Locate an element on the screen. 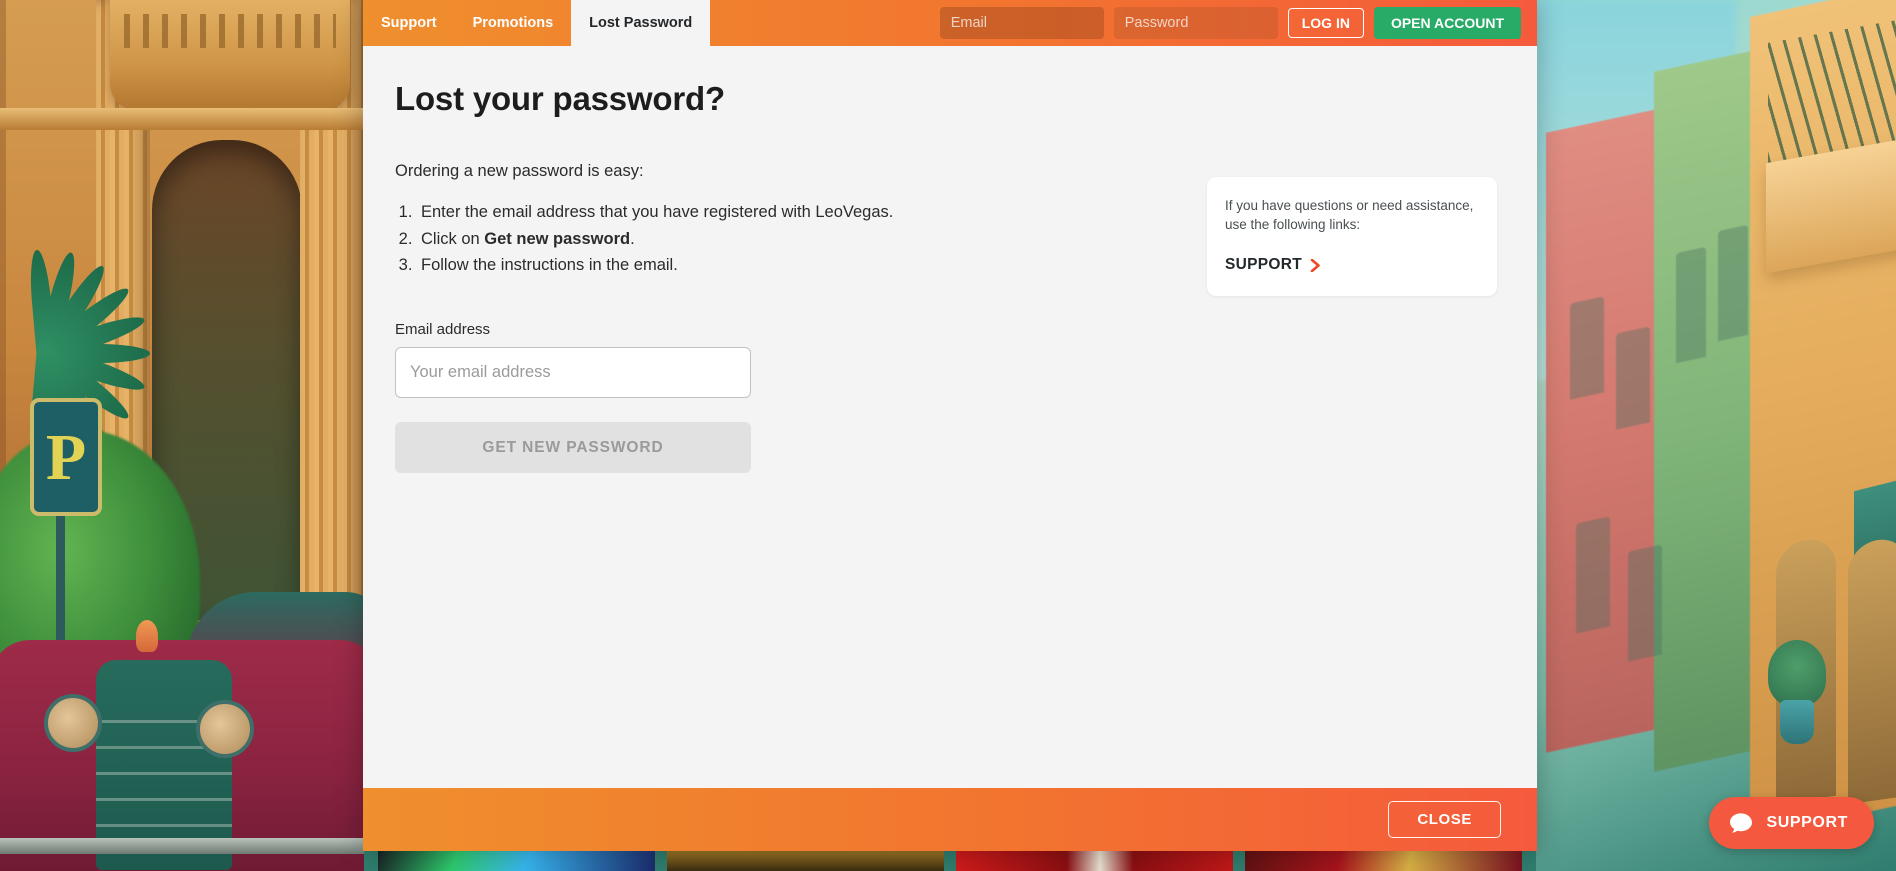  open-account-button: OPEN ACCOUNT is located at coordinates (1447, 23).